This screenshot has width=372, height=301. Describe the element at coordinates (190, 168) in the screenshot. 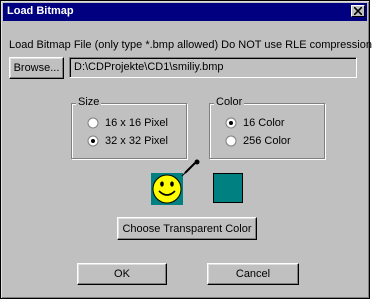

I see `eyedropper-icon` at that location.